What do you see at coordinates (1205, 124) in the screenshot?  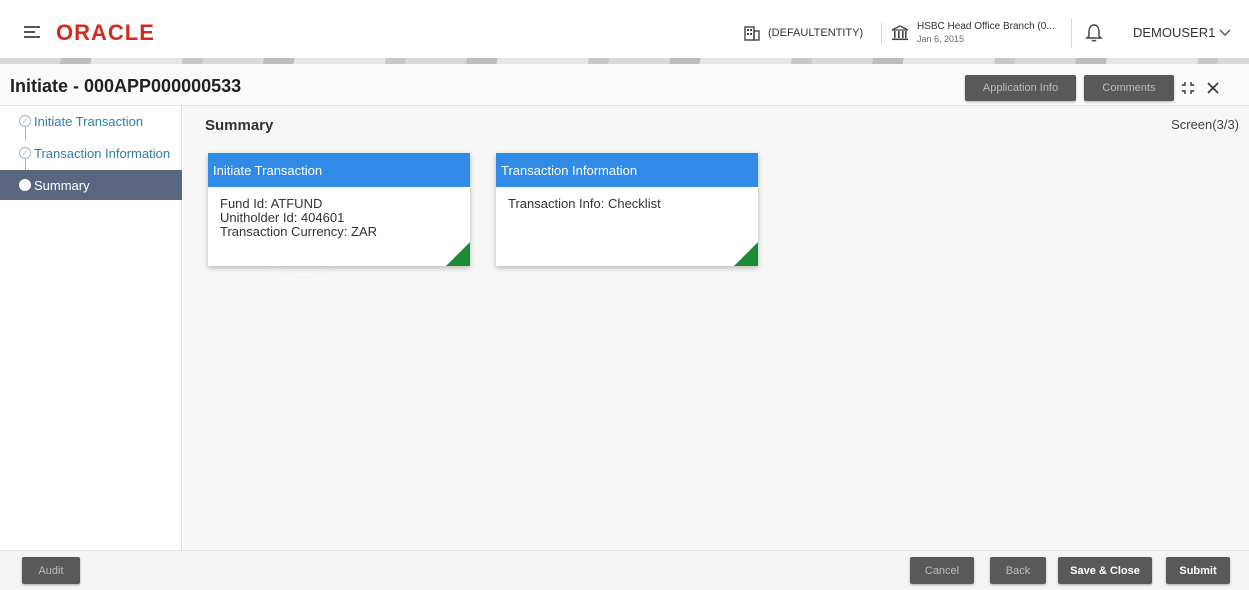 I see `screen-counter: Screen(3/3)` at bounding box center [1205, 124].